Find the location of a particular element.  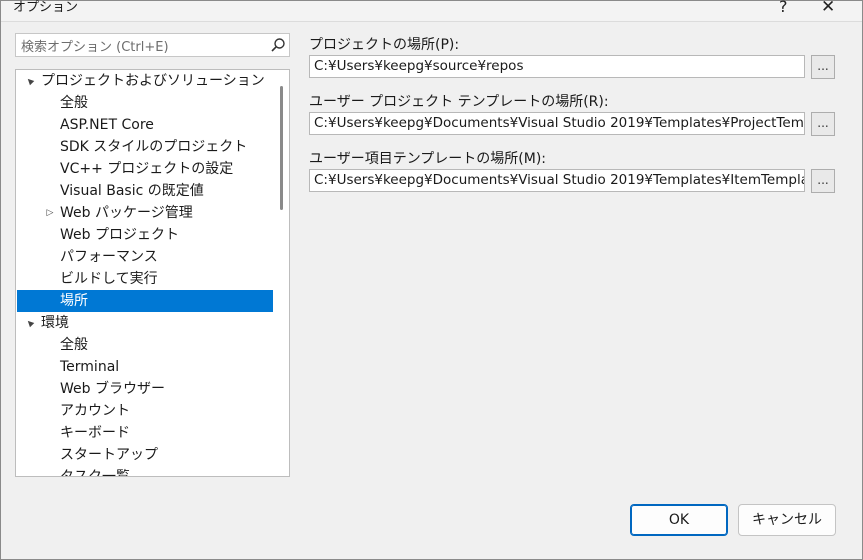

tree-item: ▲ プロジェクトおよびソリューション is located at coordinates (145, 81).